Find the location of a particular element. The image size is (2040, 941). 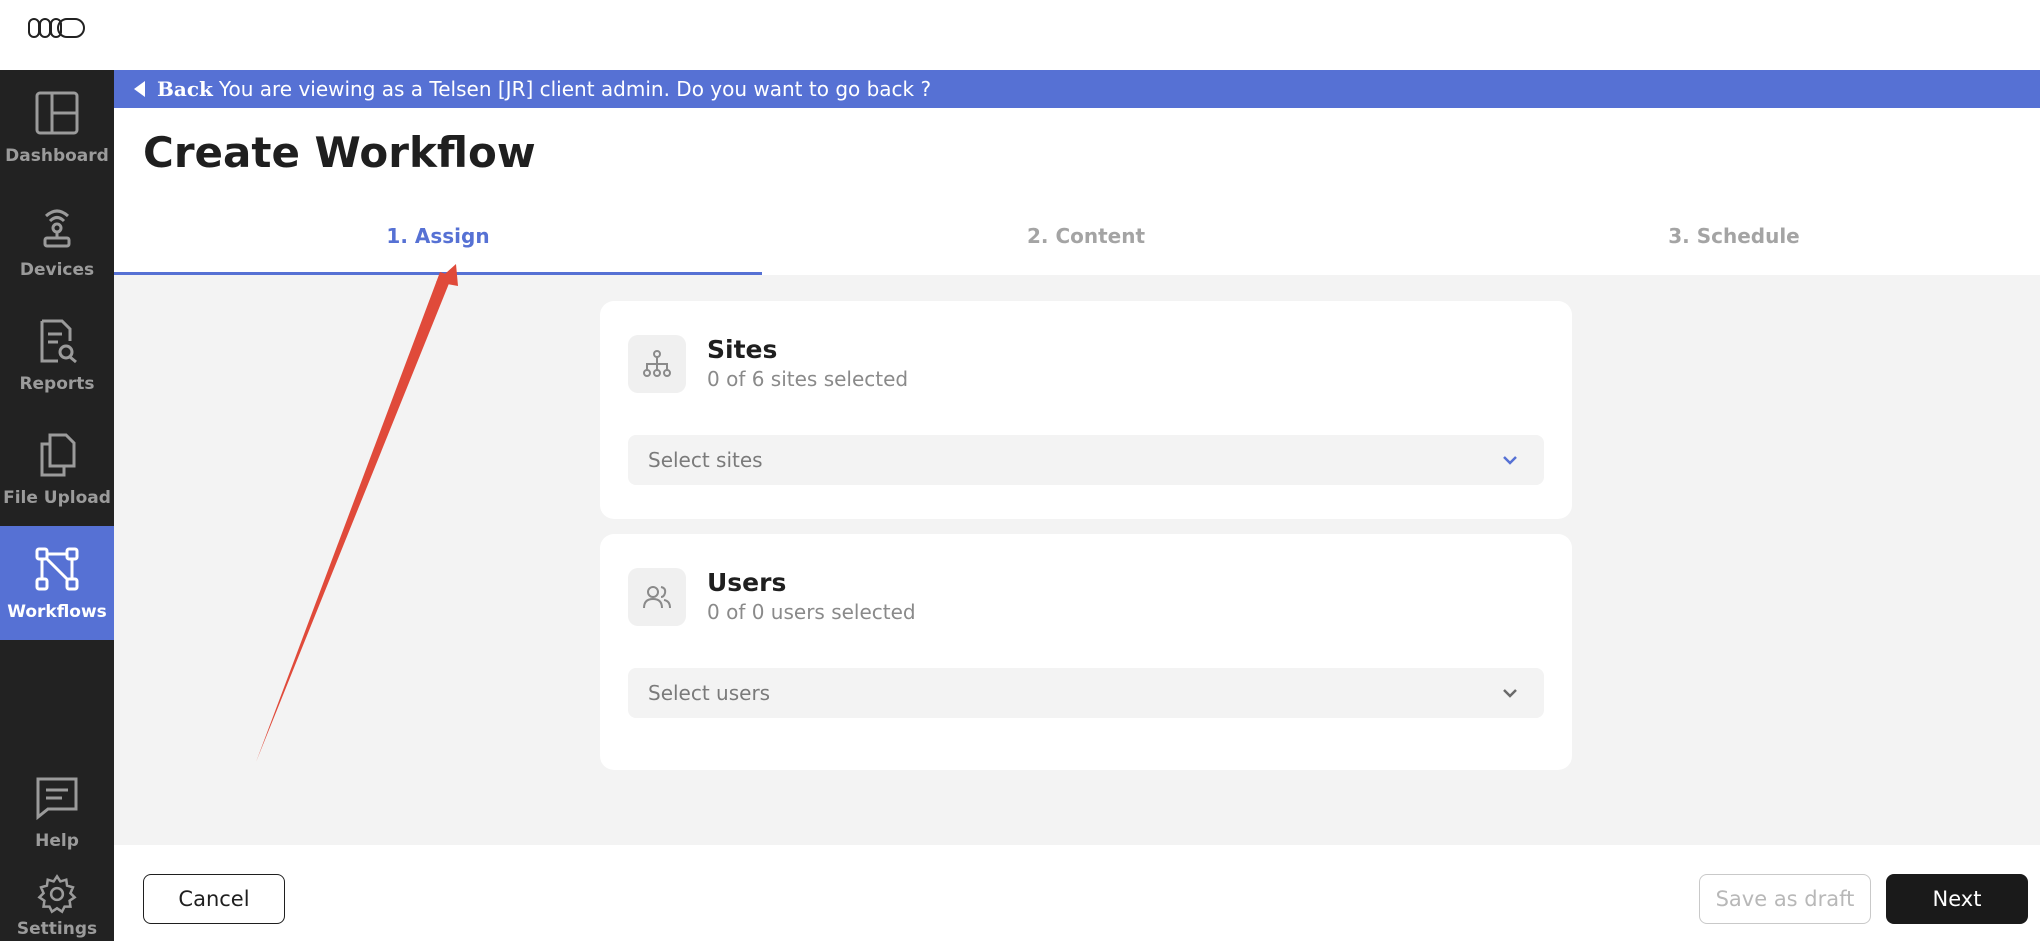

sidebar-item-file-upload: File Upload is located at coordinates (57, 469).